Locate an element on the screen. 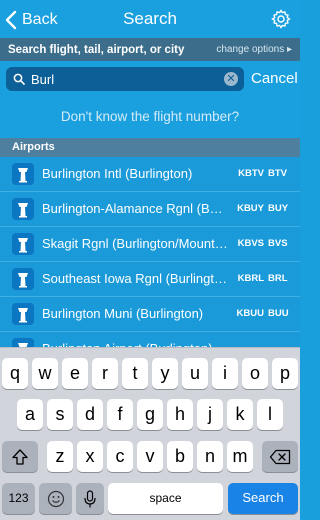 This screenshot has width=320, height=520. airport-name: Burlington Intl (Burlington) is located at coordinates (117, 173).